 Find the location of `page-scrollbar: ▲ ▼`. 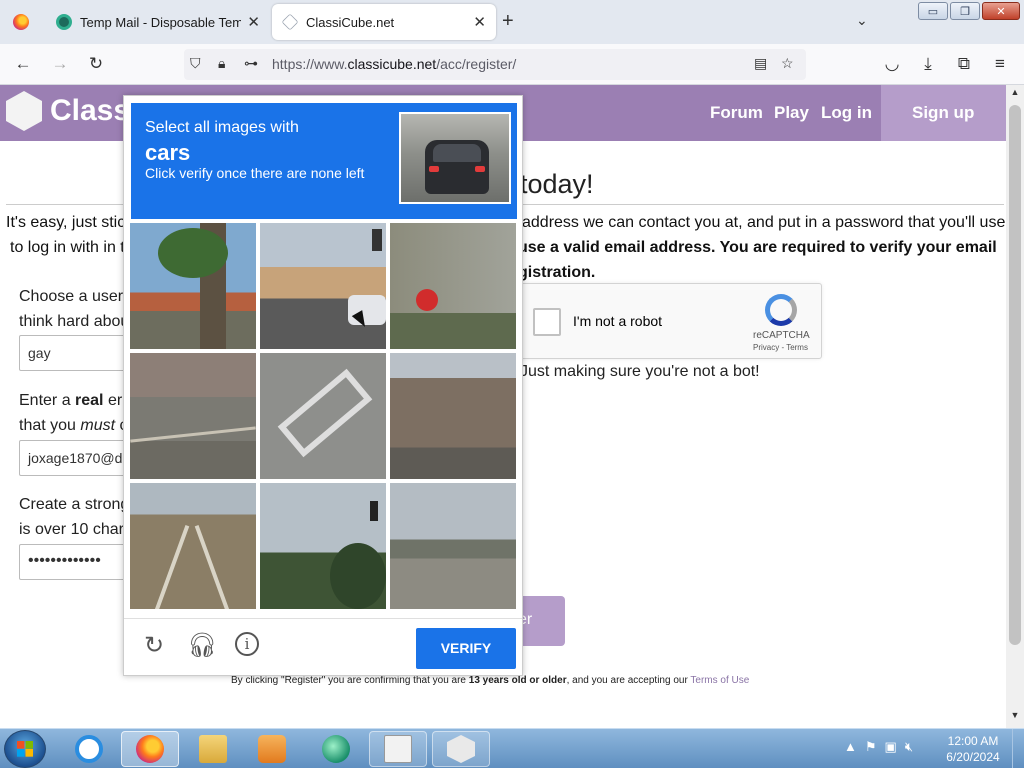

page-scrollbar: ▲ ▼ is located at coordinates (1015, 406).